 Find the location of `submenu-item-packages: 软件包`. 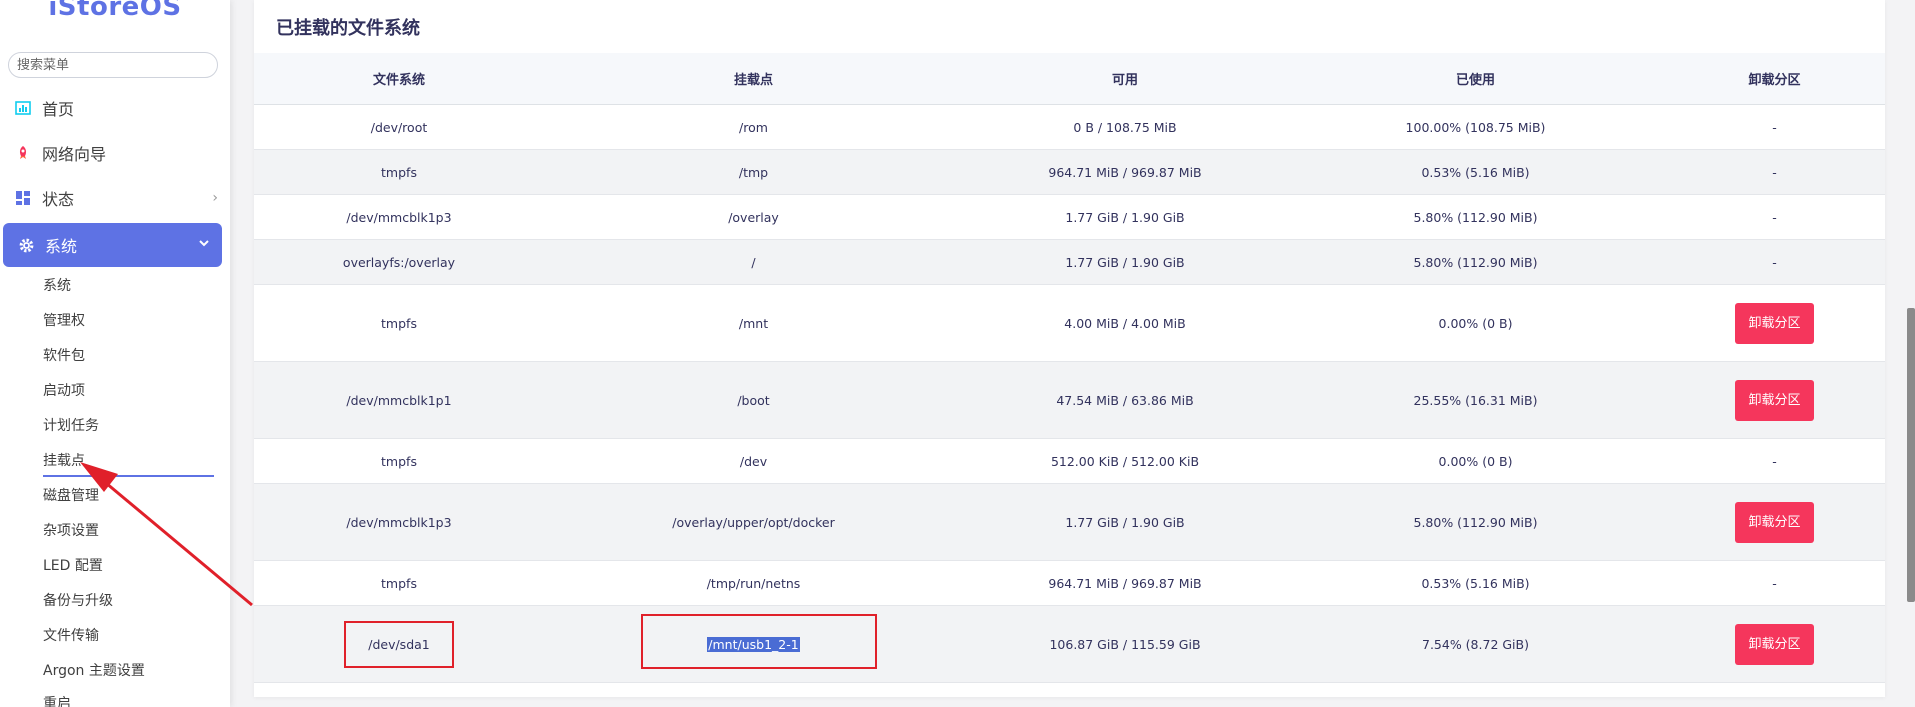

submenu-item-packages: 软件包 is located at coordinates (64, 356).